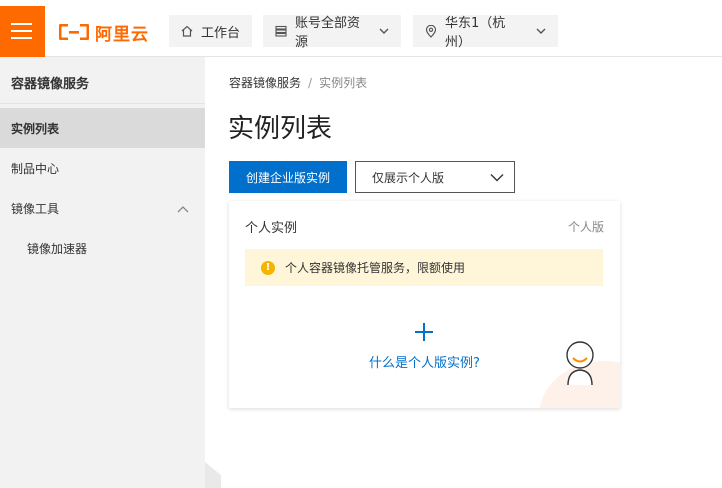 The image size is (722, 488). What do you see at coordinates (187, 31) in the screenshot?
I see `home-icon` at bounding box center [187, 31].